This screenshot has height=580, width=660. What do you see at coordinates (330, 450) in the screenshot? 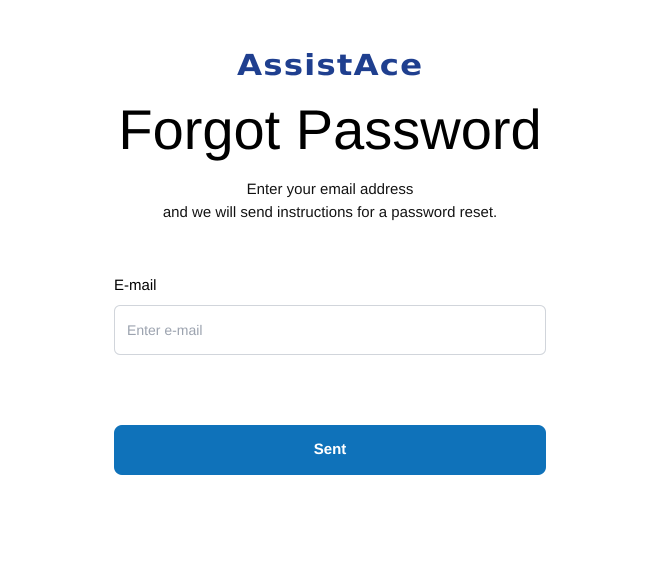
I see `submit-button: Sent` at bounding box center [330, 450].